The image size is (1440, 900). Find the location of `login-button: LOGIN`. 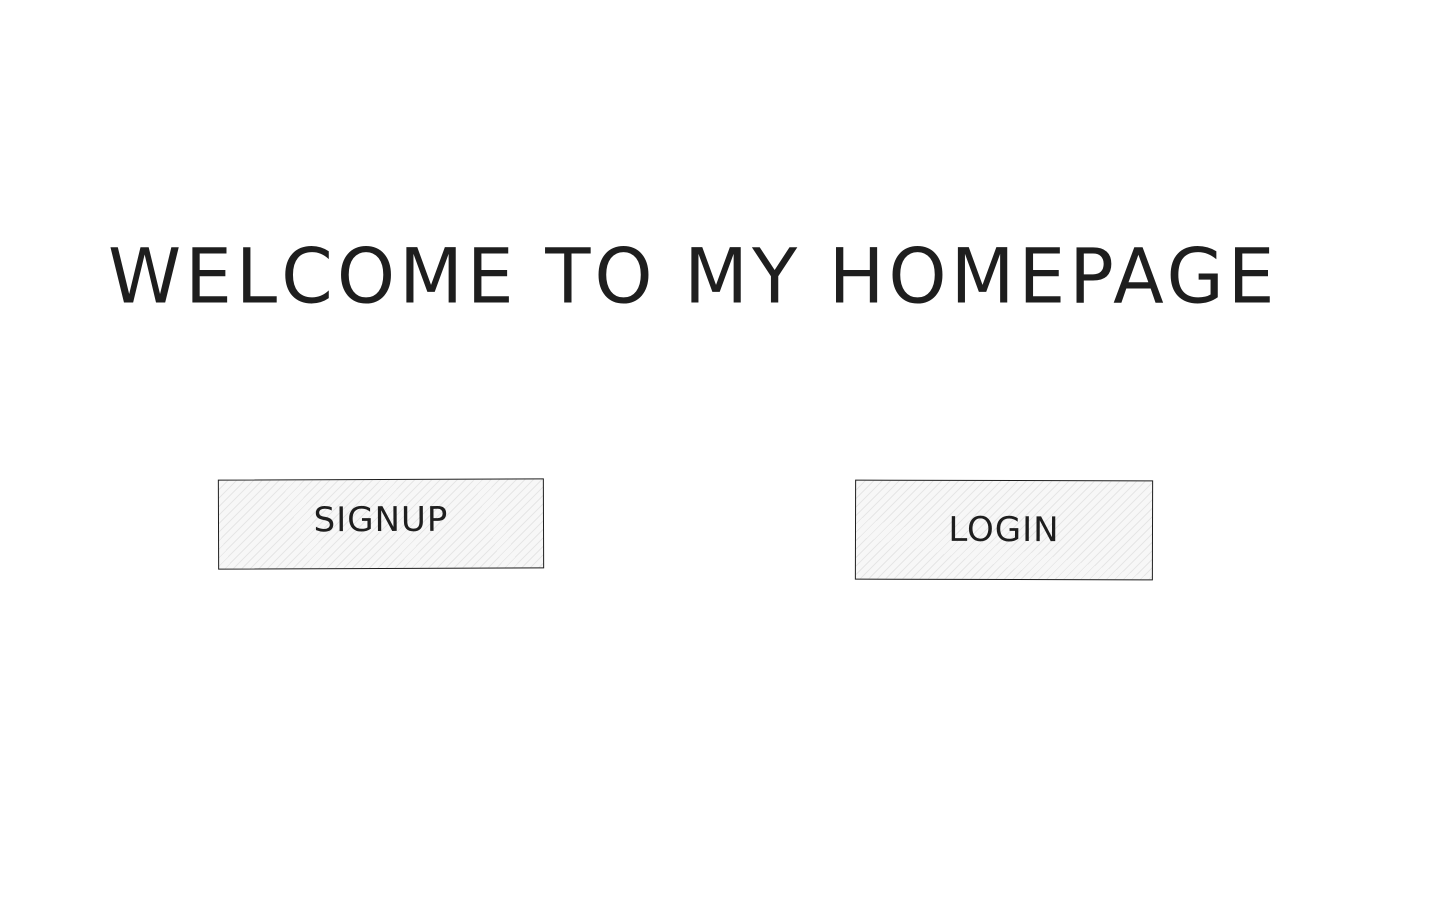

login-button: LOGIN is located at coordinates (1004, 530).